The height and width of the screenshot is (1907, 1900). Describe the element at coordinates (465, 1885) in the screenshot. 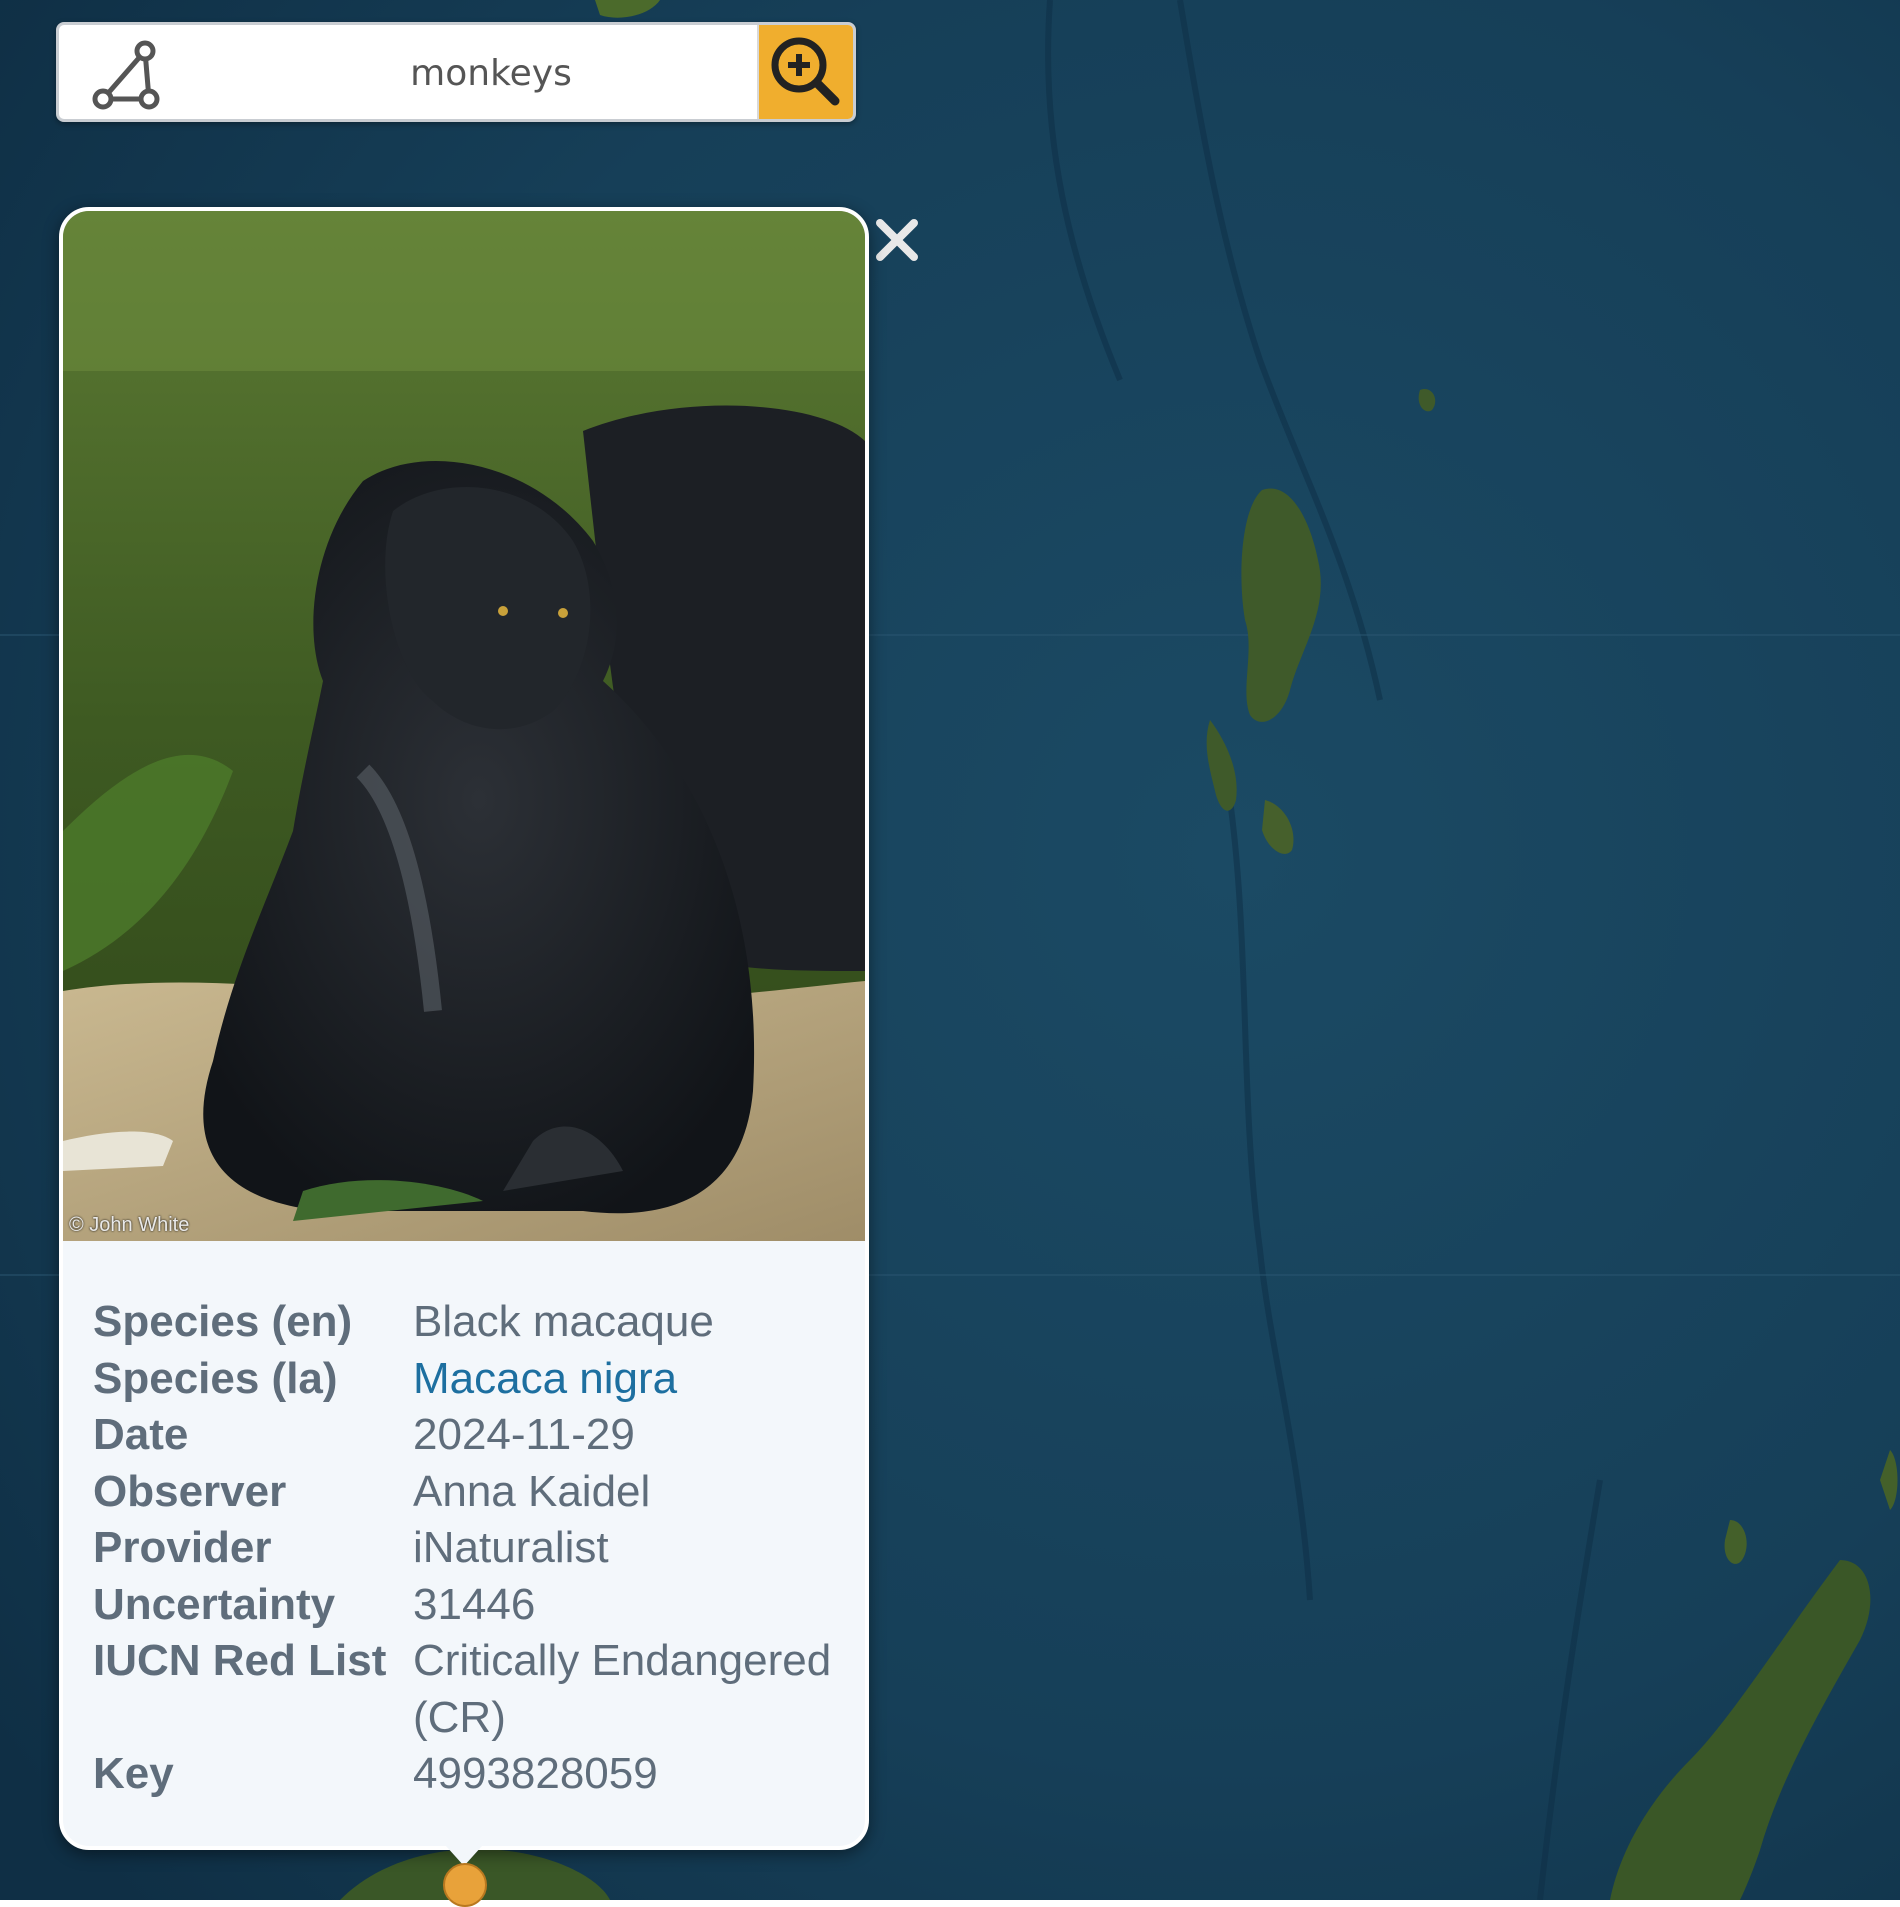

I see `occurrence-marker` at that location.